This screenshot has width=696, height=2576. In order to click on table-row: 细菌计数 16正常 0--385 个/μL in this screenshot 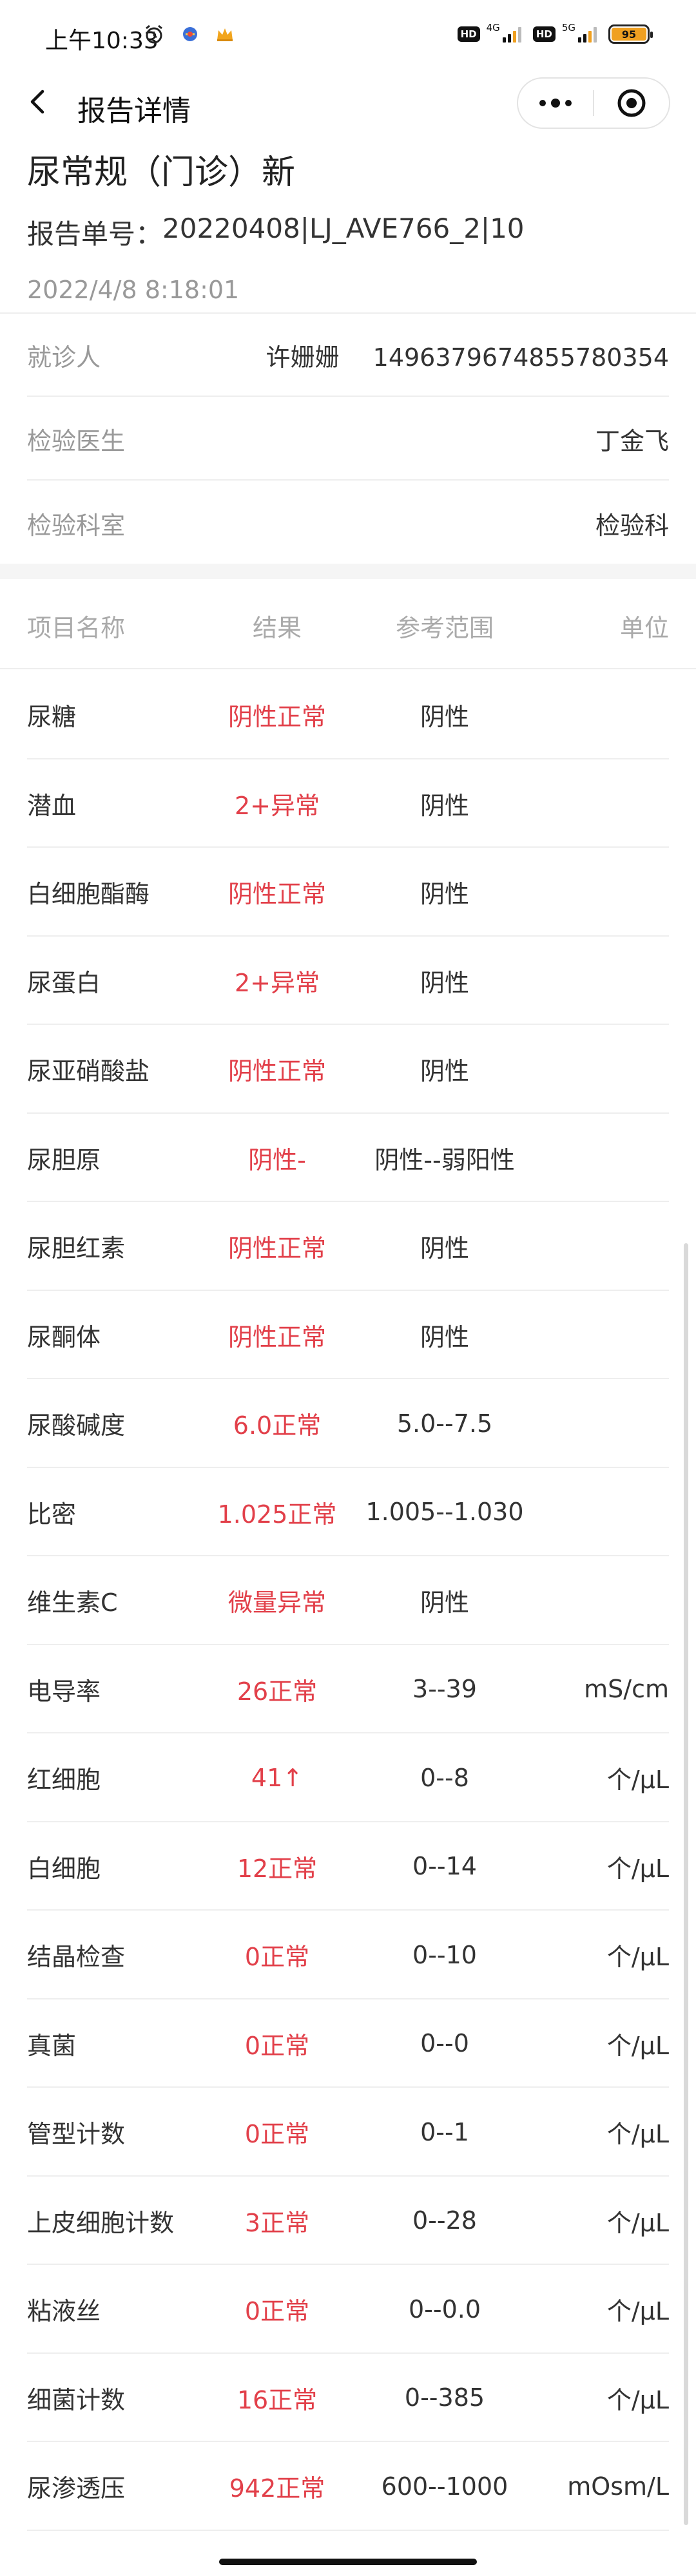, I will do `click(348, 2398)`.